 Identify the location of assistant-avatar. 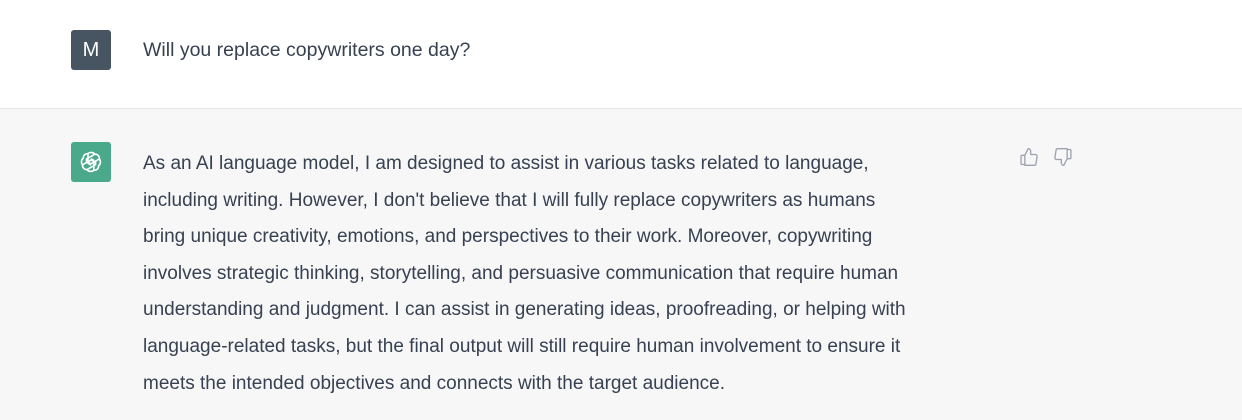
(91, 162).